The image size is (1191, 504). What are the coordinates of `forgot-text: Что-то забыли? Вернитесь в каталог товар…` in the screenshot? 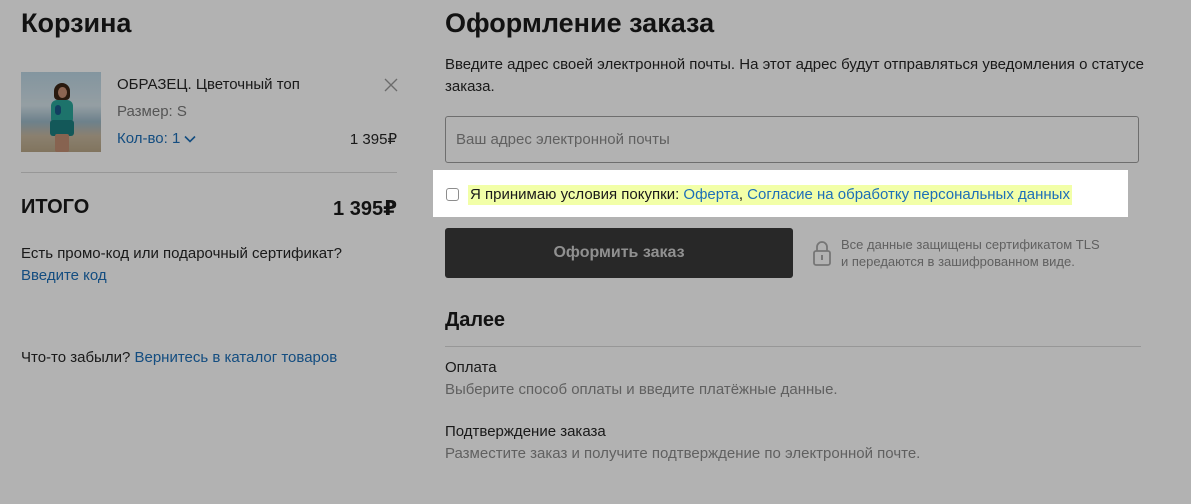 It's located at (179, 357).